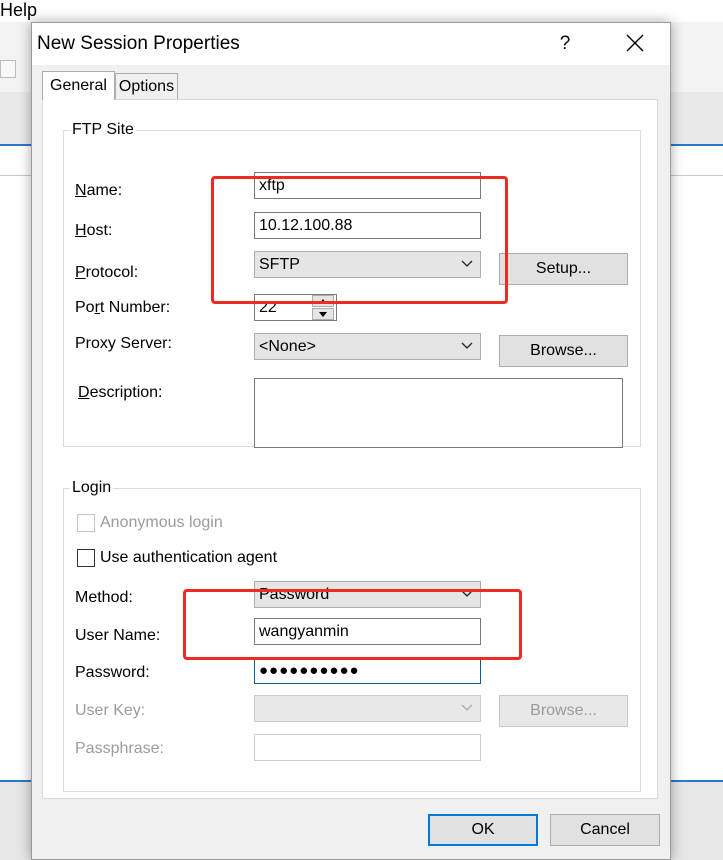 This screenshot has height=860, width=723. What do you see at coordinates (78, 85) in the screenshot?
I see `tab-general: General` at bounding box center [78, 85].